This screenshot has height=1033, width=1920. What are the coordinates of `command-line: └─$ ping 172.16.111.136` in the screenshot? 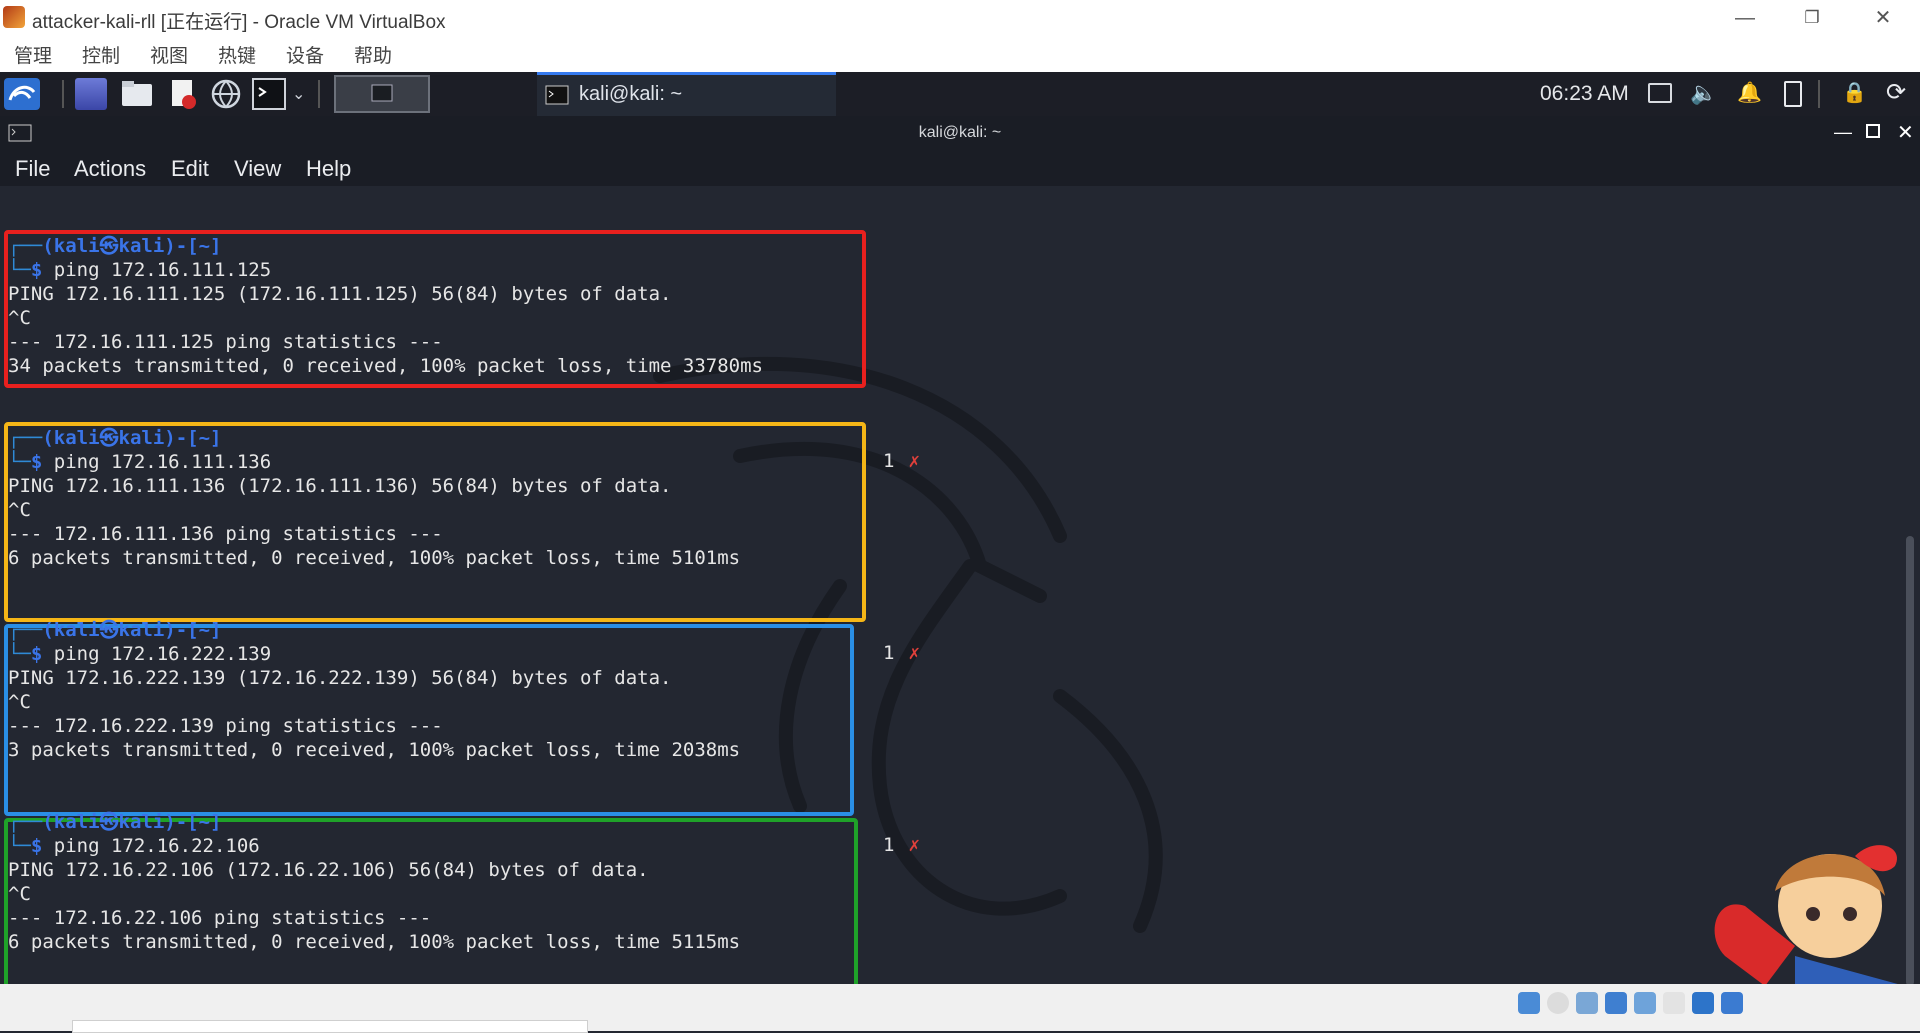 It's located at (140, 462).